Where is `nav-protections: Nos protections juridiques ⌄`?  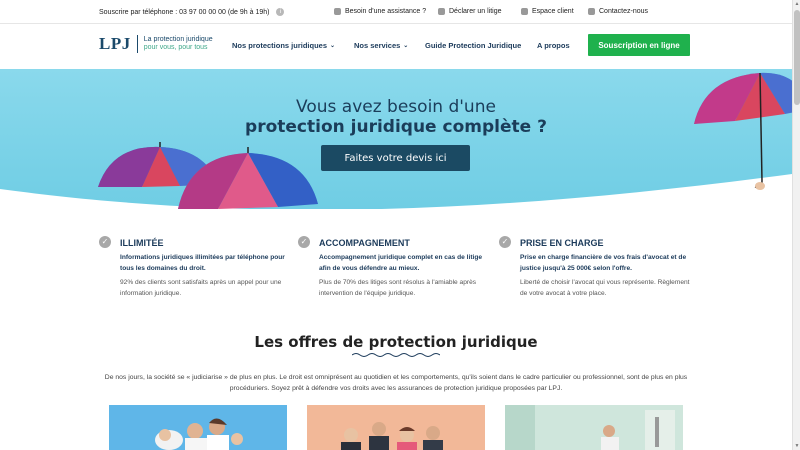
nav-protections: Nos protections juridiques ⌄ is located at coordinates (283, 45).